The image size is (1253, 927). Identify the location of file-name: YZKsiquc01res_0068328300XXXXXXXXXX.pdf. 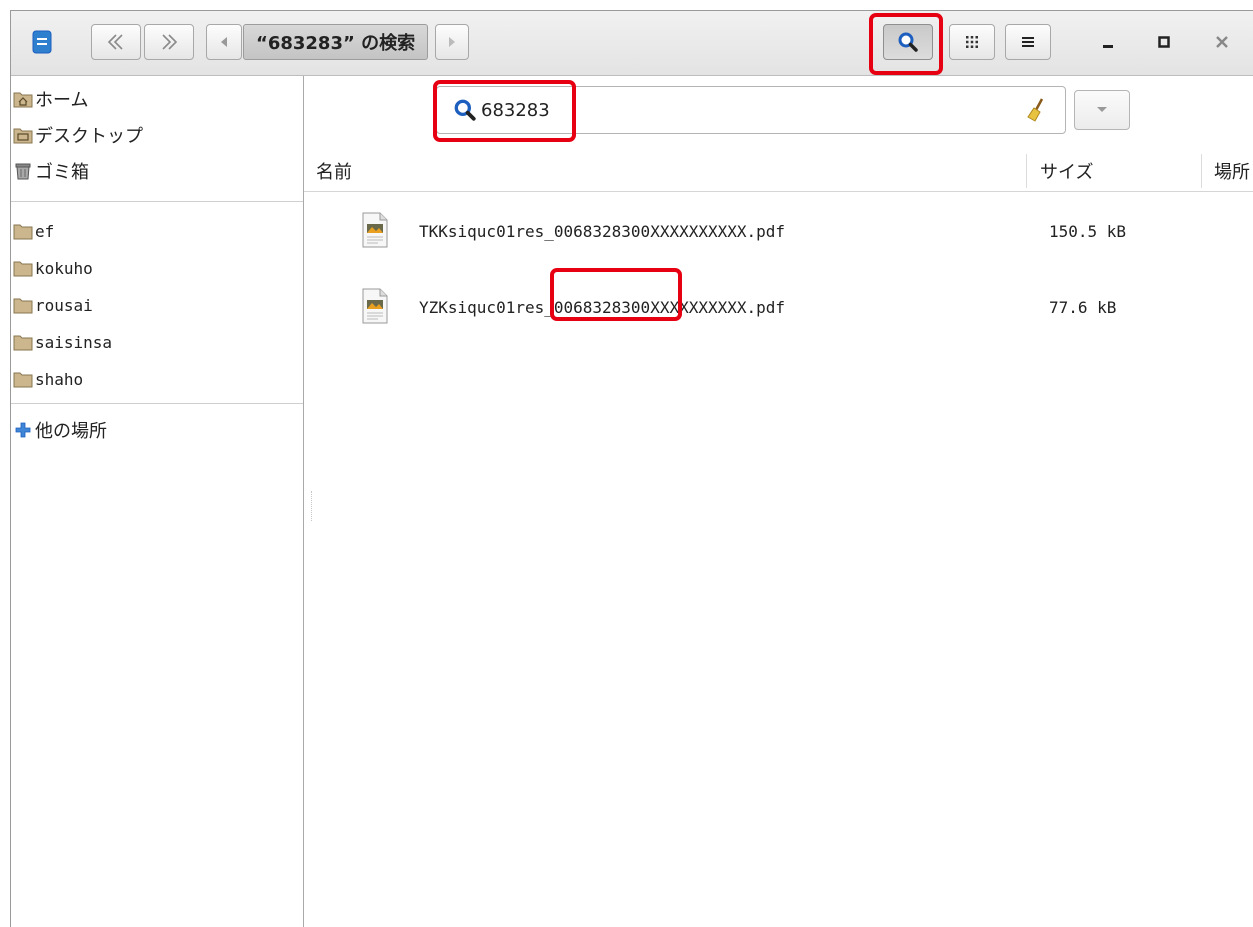
(602, 307).